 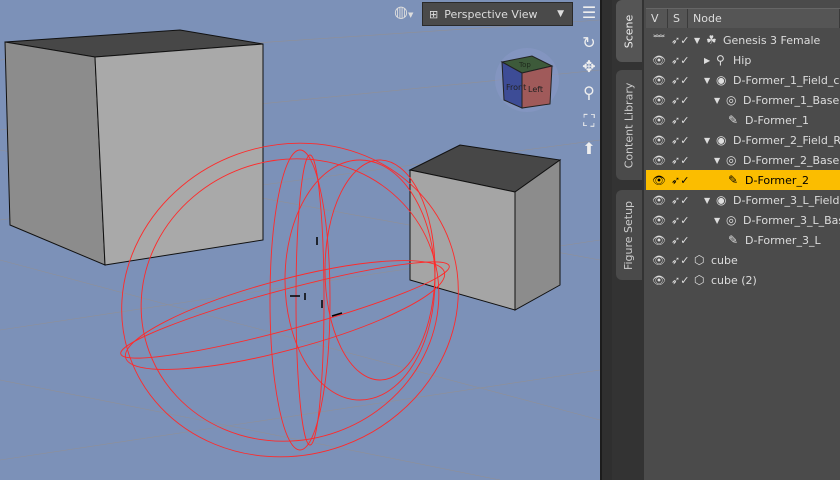 I want to click on expand-toggle-icon: ▶, so click(x=707, y=60).